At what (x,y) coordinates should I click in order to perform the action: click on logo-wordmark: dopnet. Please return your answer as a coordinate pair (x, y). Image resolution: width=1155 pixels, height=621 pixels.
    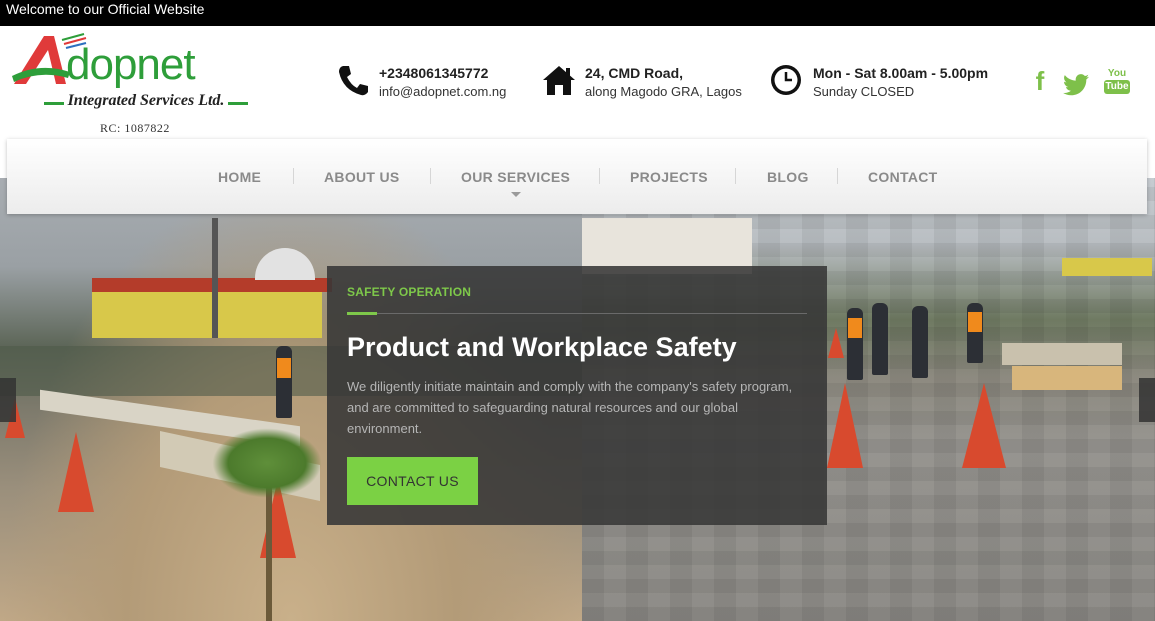
    Looking at the image, I should click on (131, 64).